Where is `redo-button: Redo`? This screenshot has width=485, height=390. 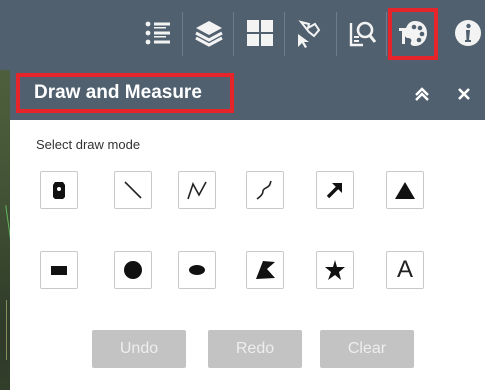 redo-button: Redo is located at coordinates (255, 349).